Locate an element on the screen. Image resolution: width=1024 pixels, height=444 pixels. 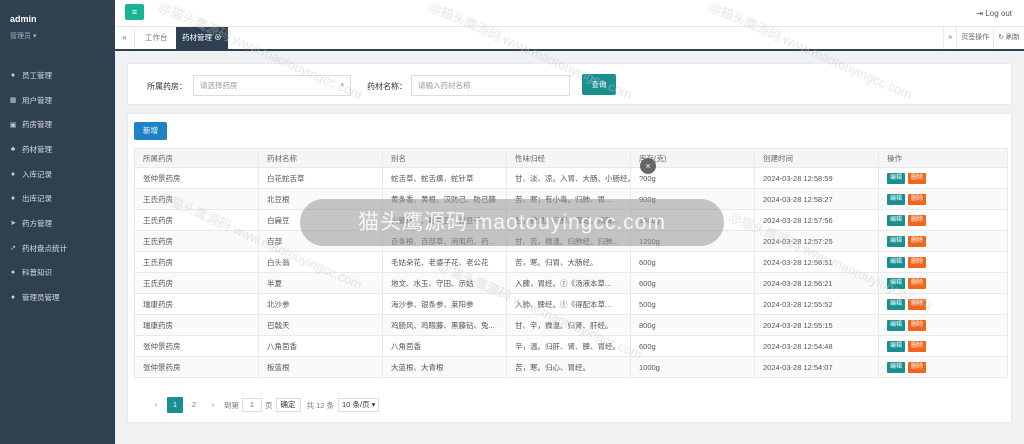
table-cell: 2024-03-28 12:56:21 is located at coordinates (816, 283).